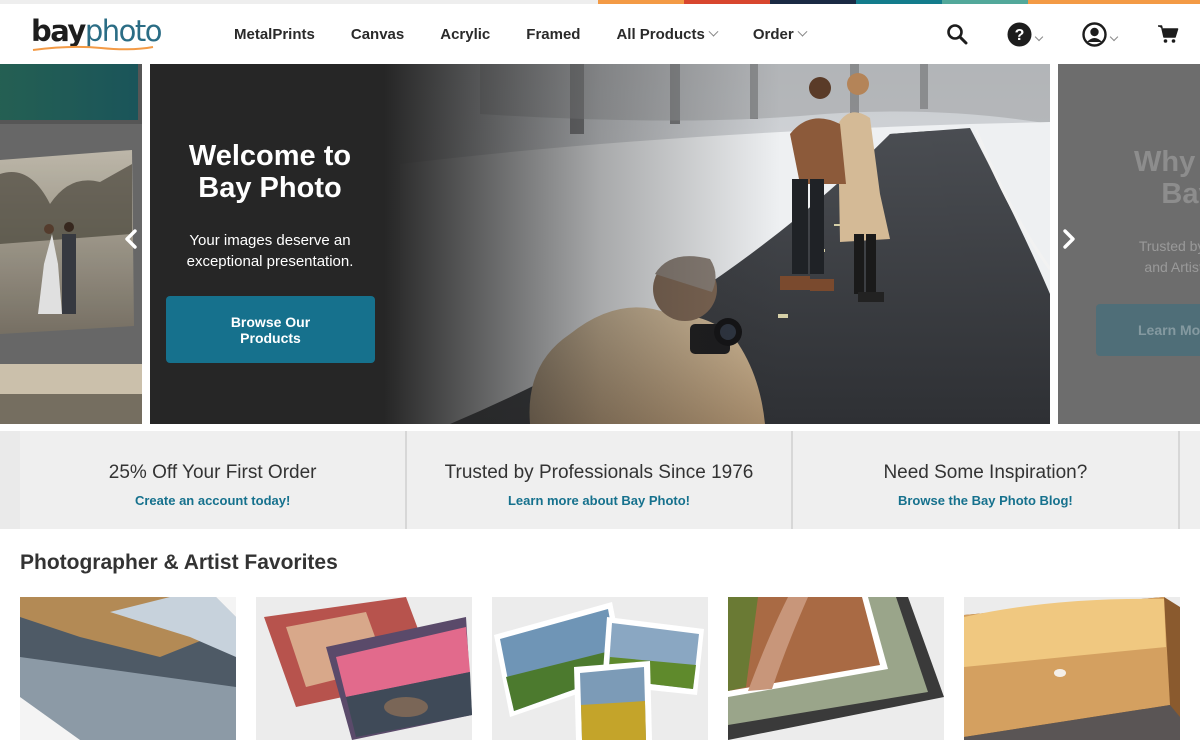  What do you see at coordinates (985, 472) in the screenshot?
I see `promo-title: Need Some Inspiration?` at bounding box center [985, 472].